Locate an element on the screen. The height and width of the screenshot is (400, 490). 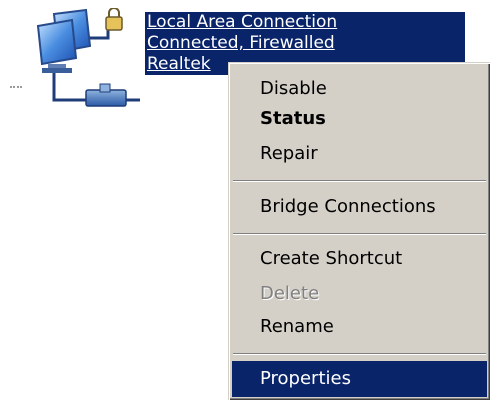
menu-item-create-shortcut: Create Shortcut is located at coordinates (359, 259).